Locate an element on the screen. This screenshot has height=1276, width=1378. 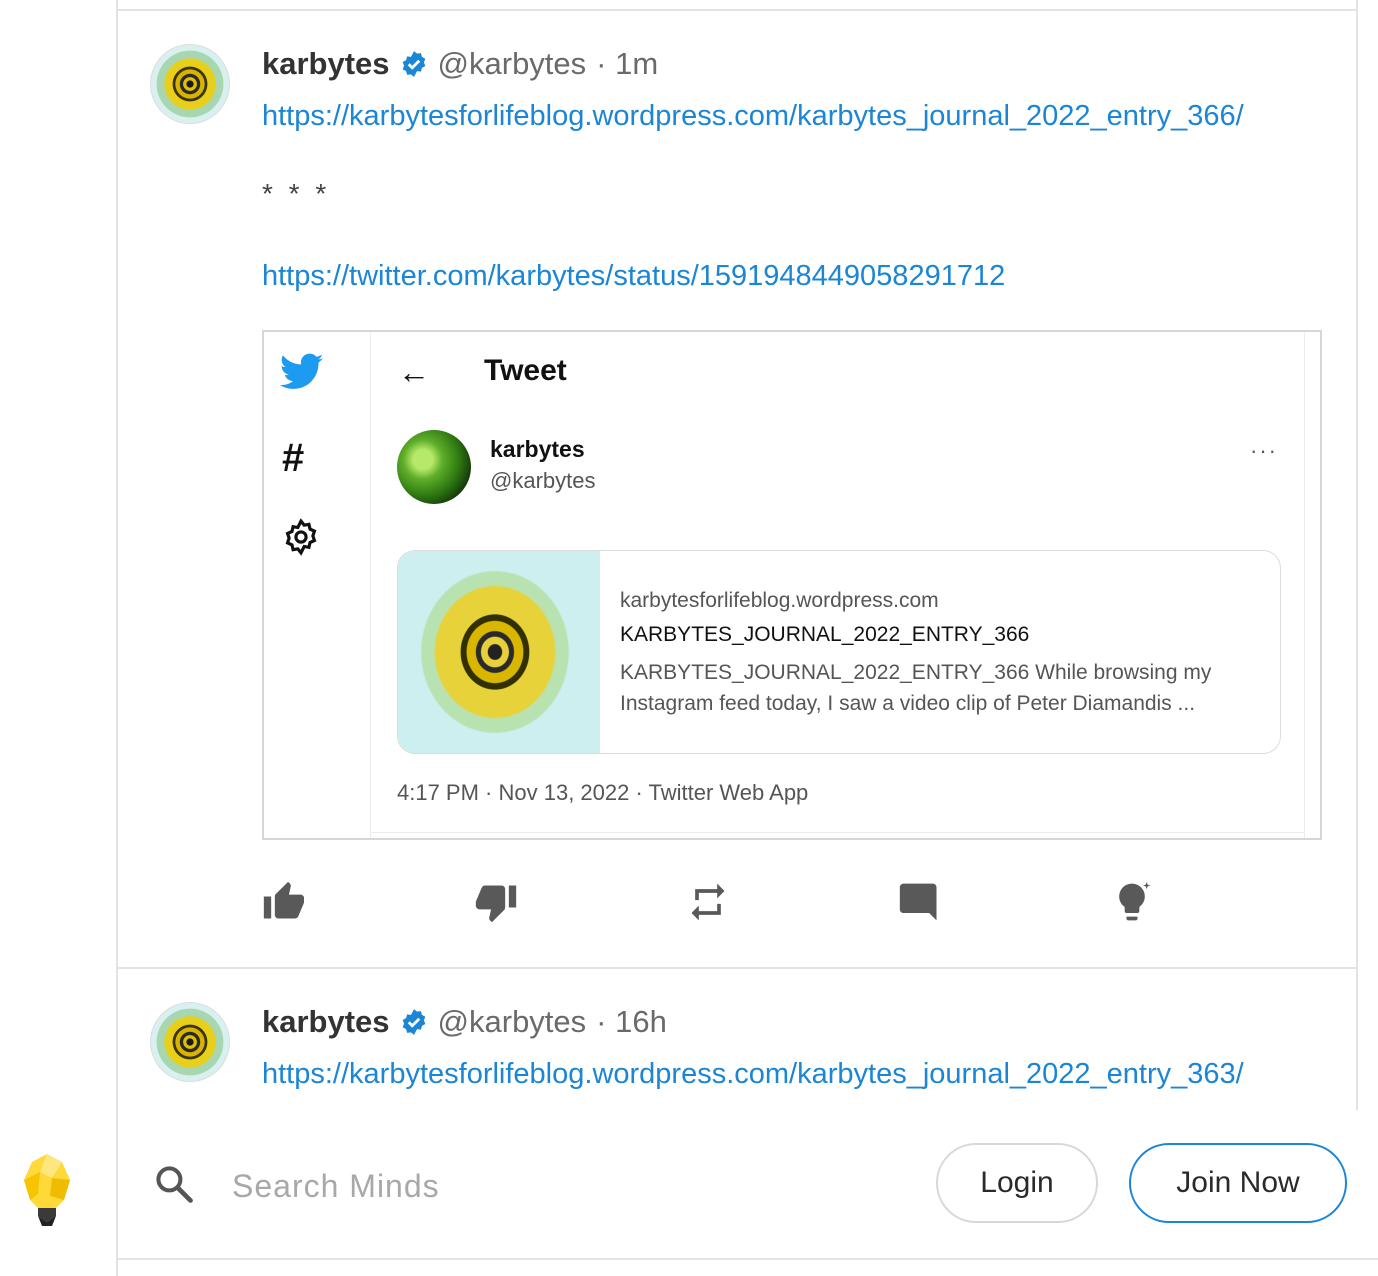
embedded-handle: @karbytes is located at coordinates (543, 480).